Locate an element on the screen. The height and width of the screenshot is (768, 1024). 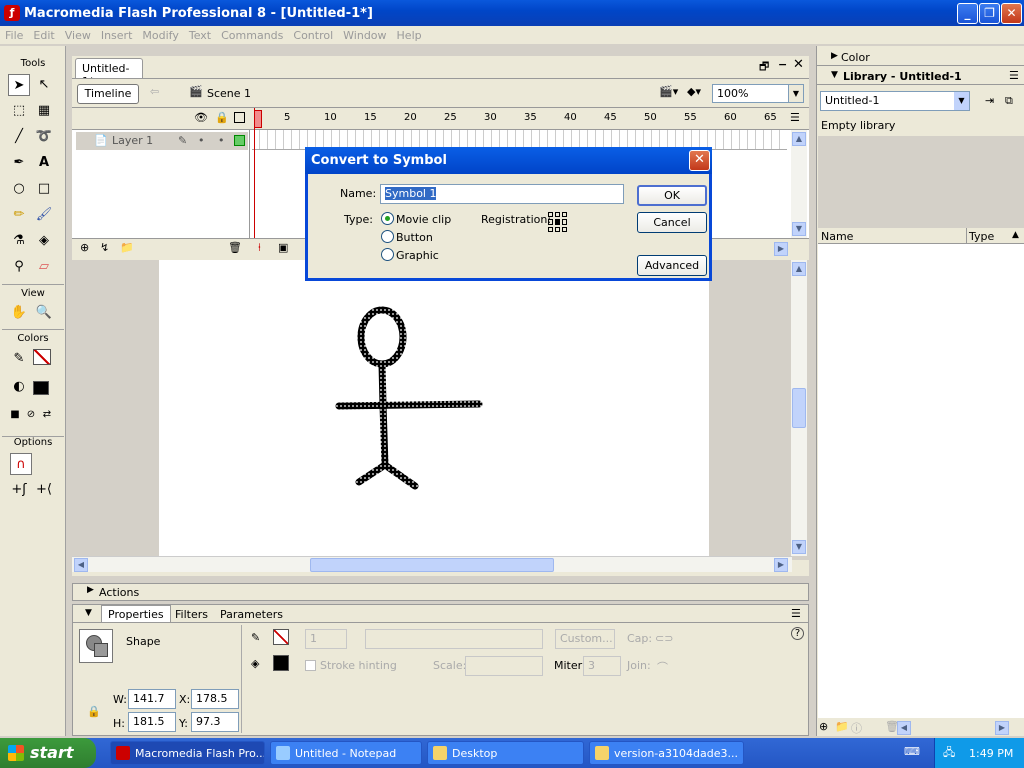
join-icon: ⌒ is located at coordinates (662, 667).